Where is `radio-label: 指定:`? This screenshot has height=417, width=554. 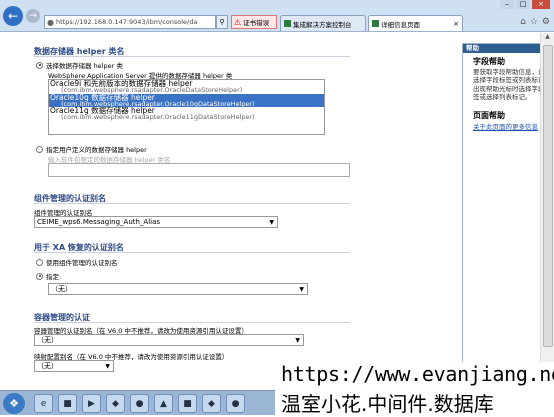 radio-label: 指定: is located at coordinates (54, 277).